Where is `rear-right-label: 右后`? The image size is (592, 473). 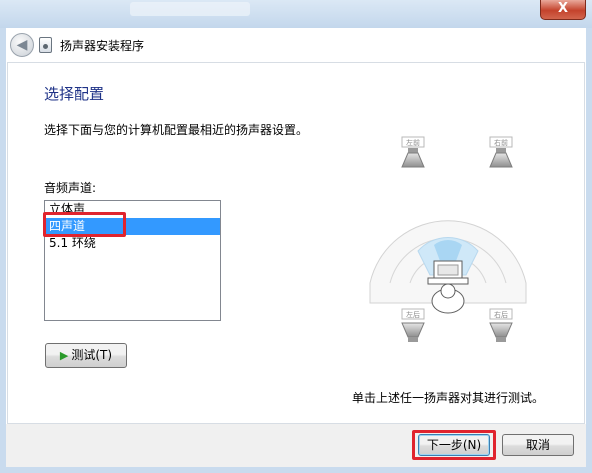 rear-right-label: 右后 is located at coordinates (501, 314).